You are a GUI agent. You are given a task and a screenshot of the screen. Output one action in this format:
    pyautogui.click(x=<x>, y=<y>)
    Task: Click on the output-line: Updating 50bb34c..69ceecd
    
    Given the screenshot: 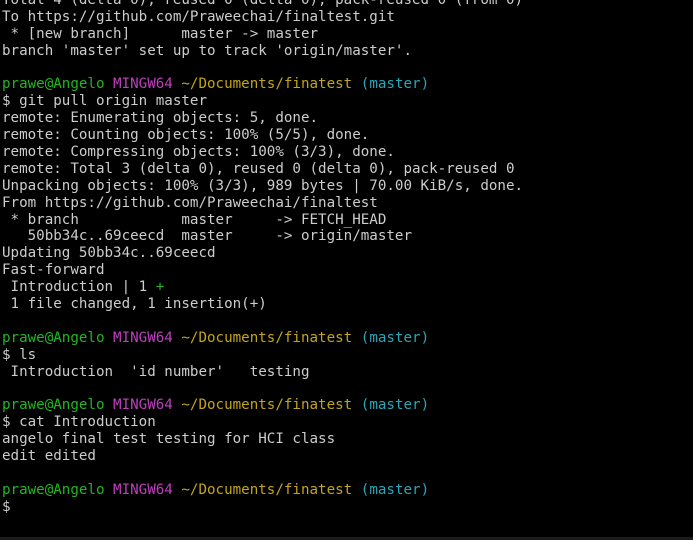 What is the action you would take?
    pyautogui.click(x=109, y=253)
    